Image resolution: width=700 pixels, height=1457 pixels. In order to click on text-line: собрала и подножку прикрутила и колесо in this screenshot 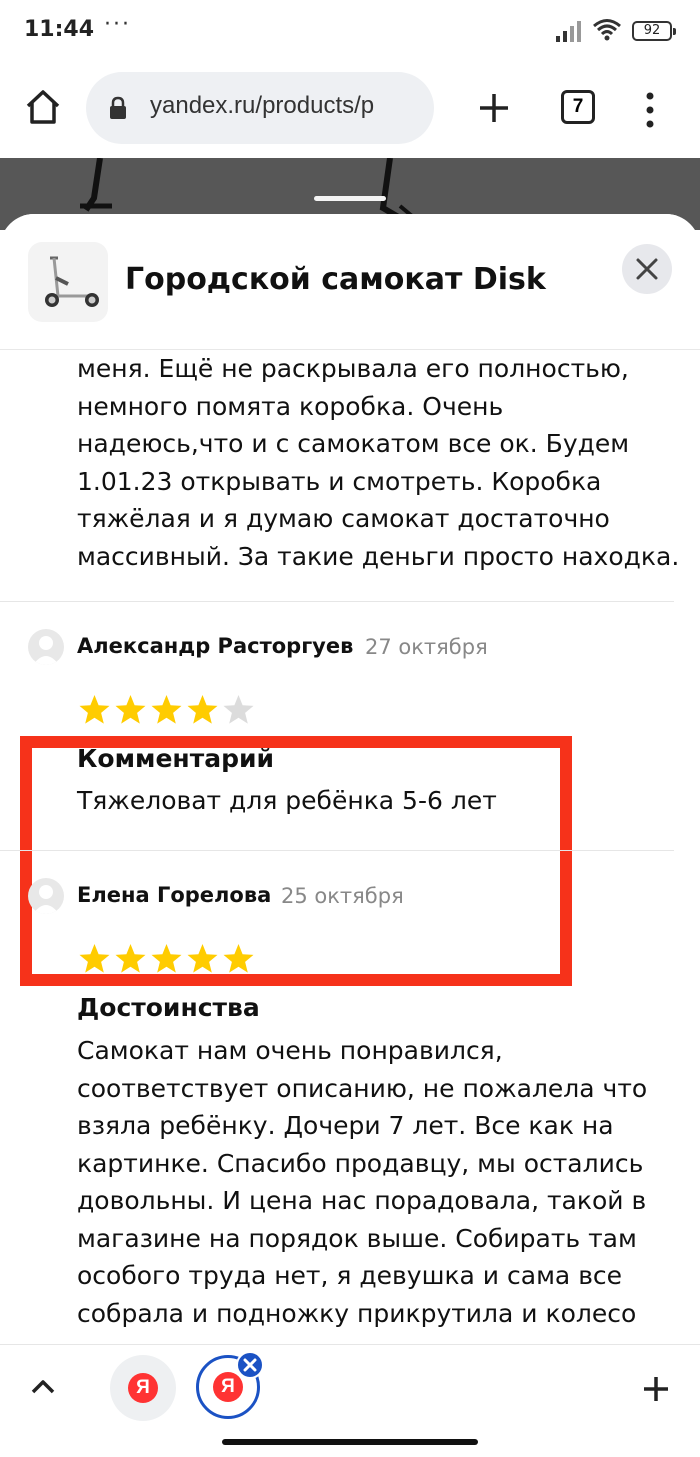, I will do `click(357, 1313)`.